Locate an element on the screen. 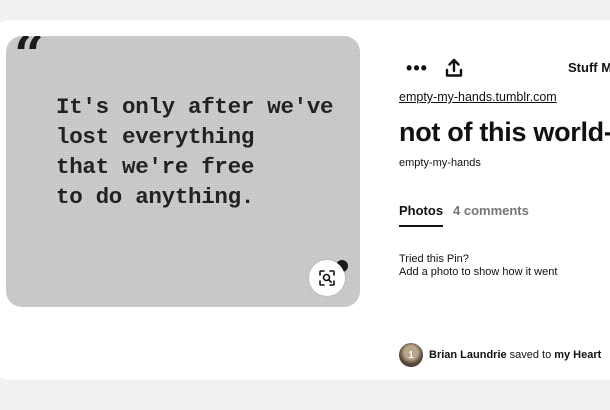 The image size is (610, 410). visual-search-icon is located at coordinates (327, 278).